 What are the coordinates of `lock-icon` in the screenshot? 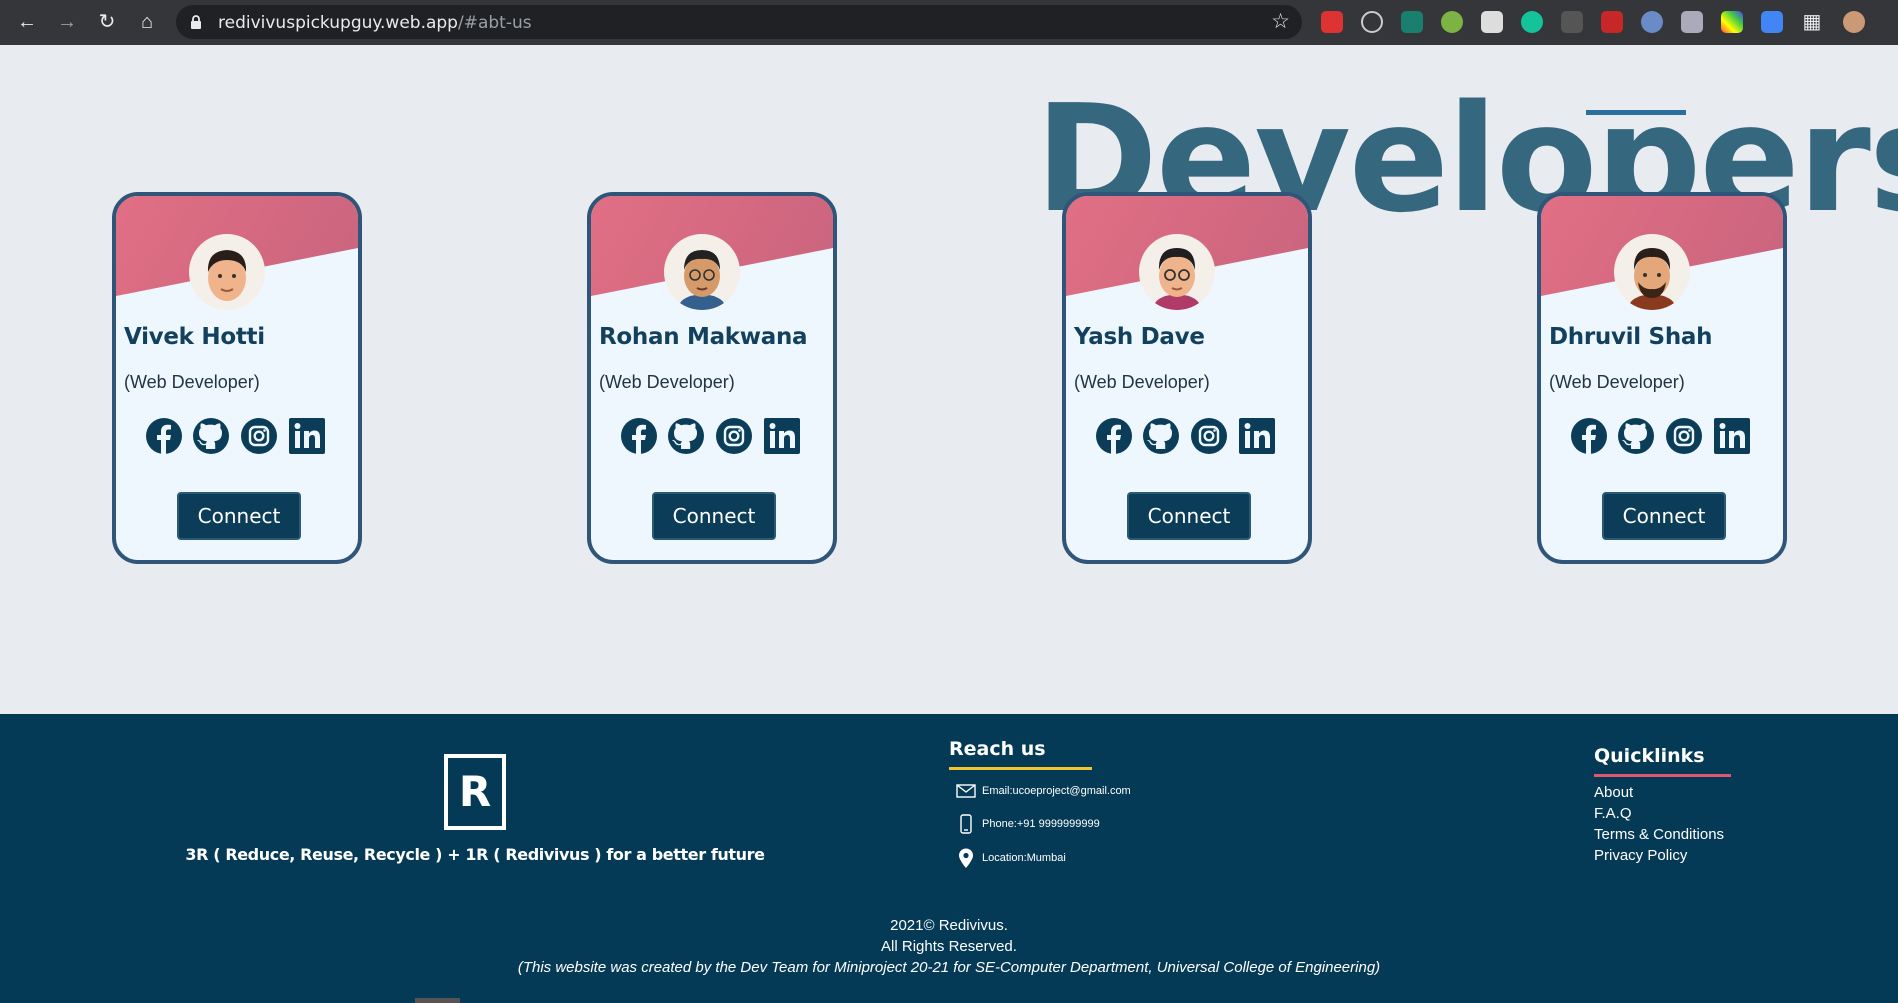 It's located at (196, 22).